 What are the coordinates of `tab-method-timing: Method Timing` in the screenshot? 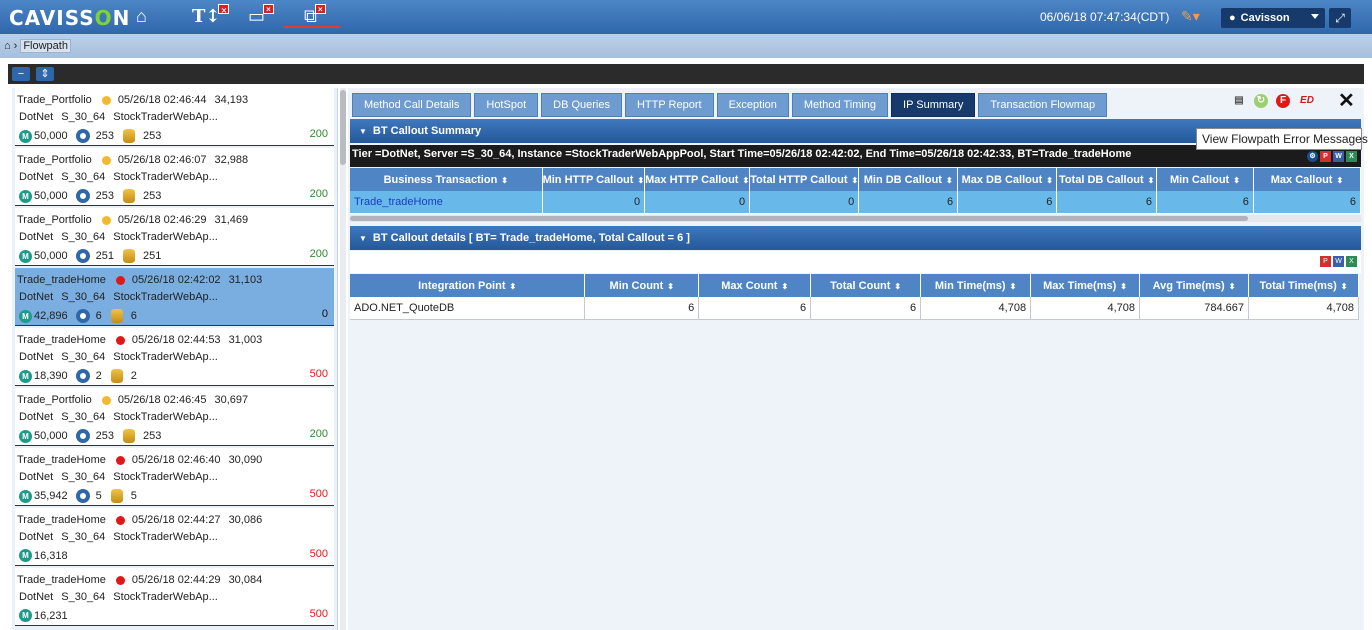 It's located at (840, 105).